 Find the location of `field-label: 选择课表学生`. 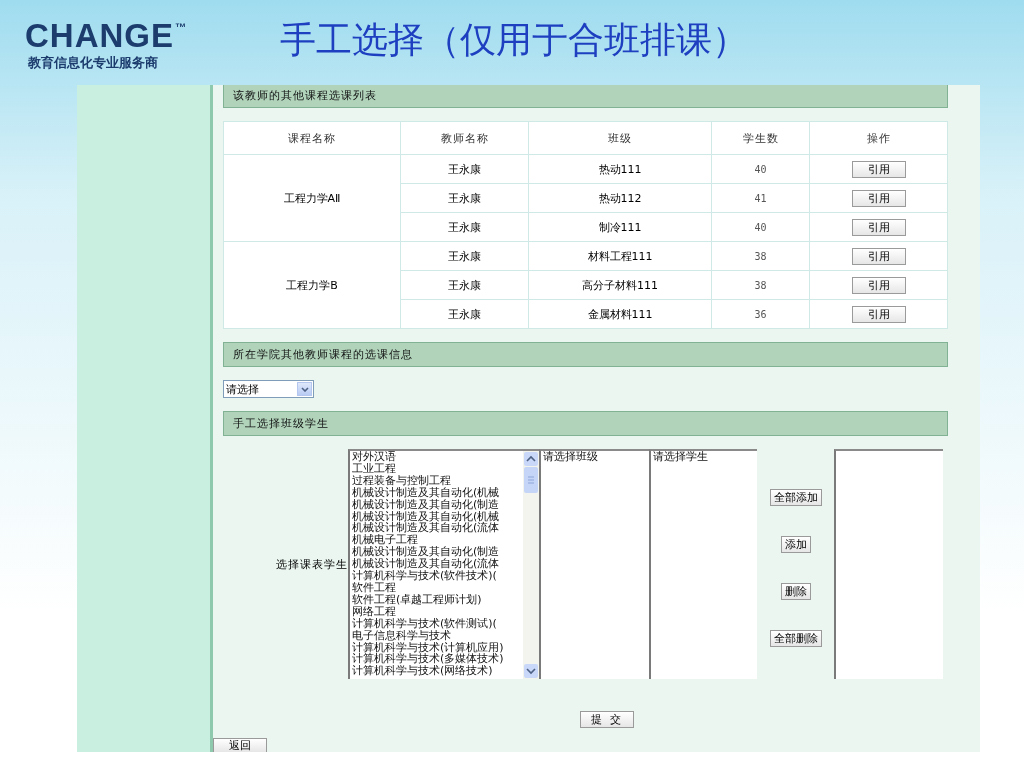

field-label: 选择课表学生 is located at coordinates (311, 564).